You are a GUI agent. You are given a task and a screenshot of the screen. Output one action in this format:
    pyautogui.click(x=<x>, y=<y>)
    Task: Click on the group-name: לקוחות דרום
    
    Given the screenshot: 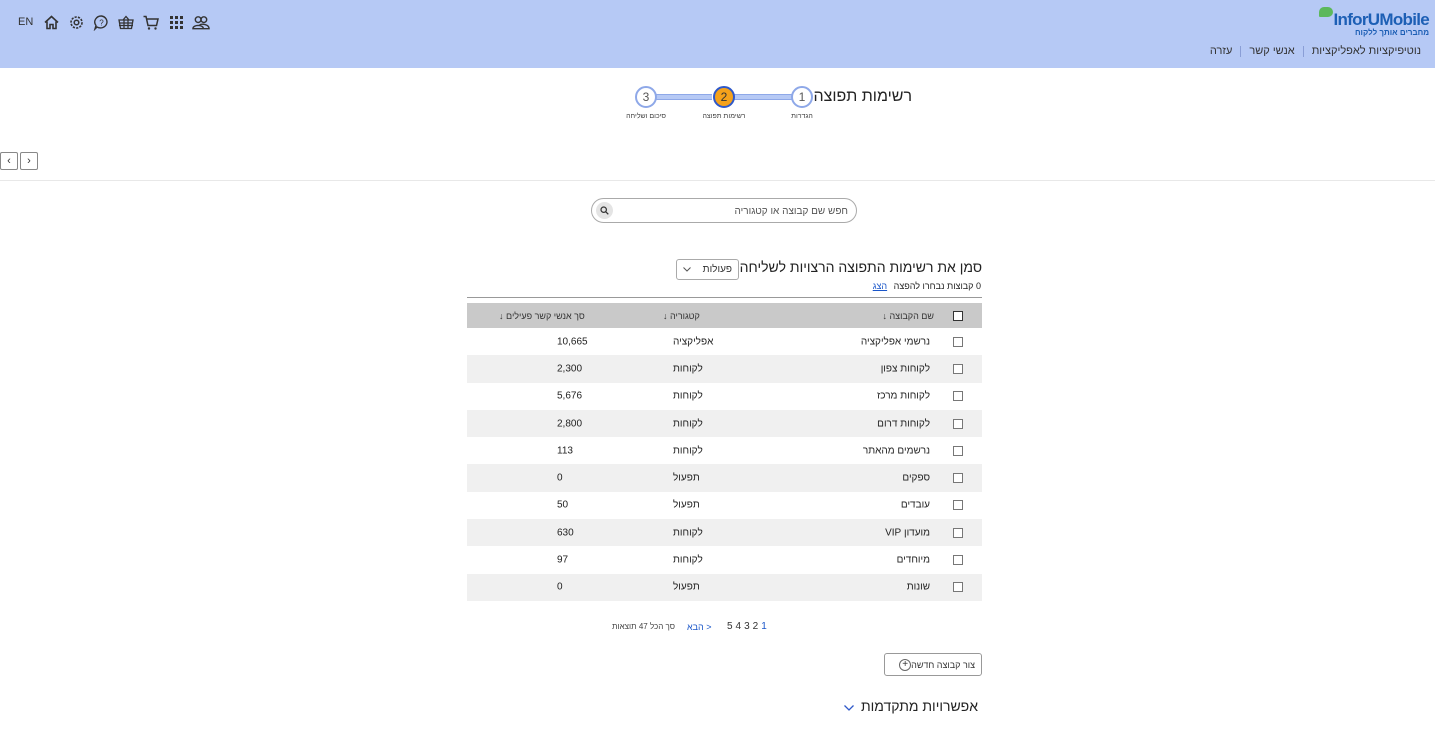 What is the action you would take?
    pyautogui.click(x=903, y=424)
    